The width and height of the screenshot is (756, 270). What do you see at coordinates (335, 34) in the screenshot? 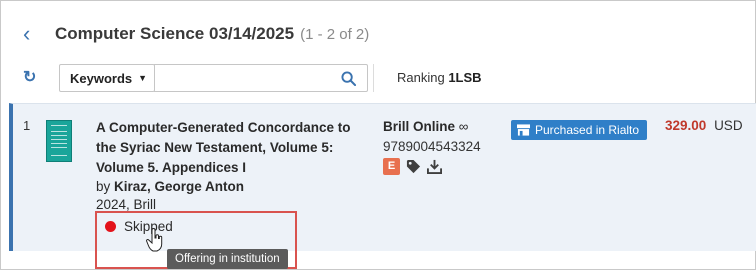
I see `result-count: (1 - 2 of 2)` at bounding box center [335, 34].